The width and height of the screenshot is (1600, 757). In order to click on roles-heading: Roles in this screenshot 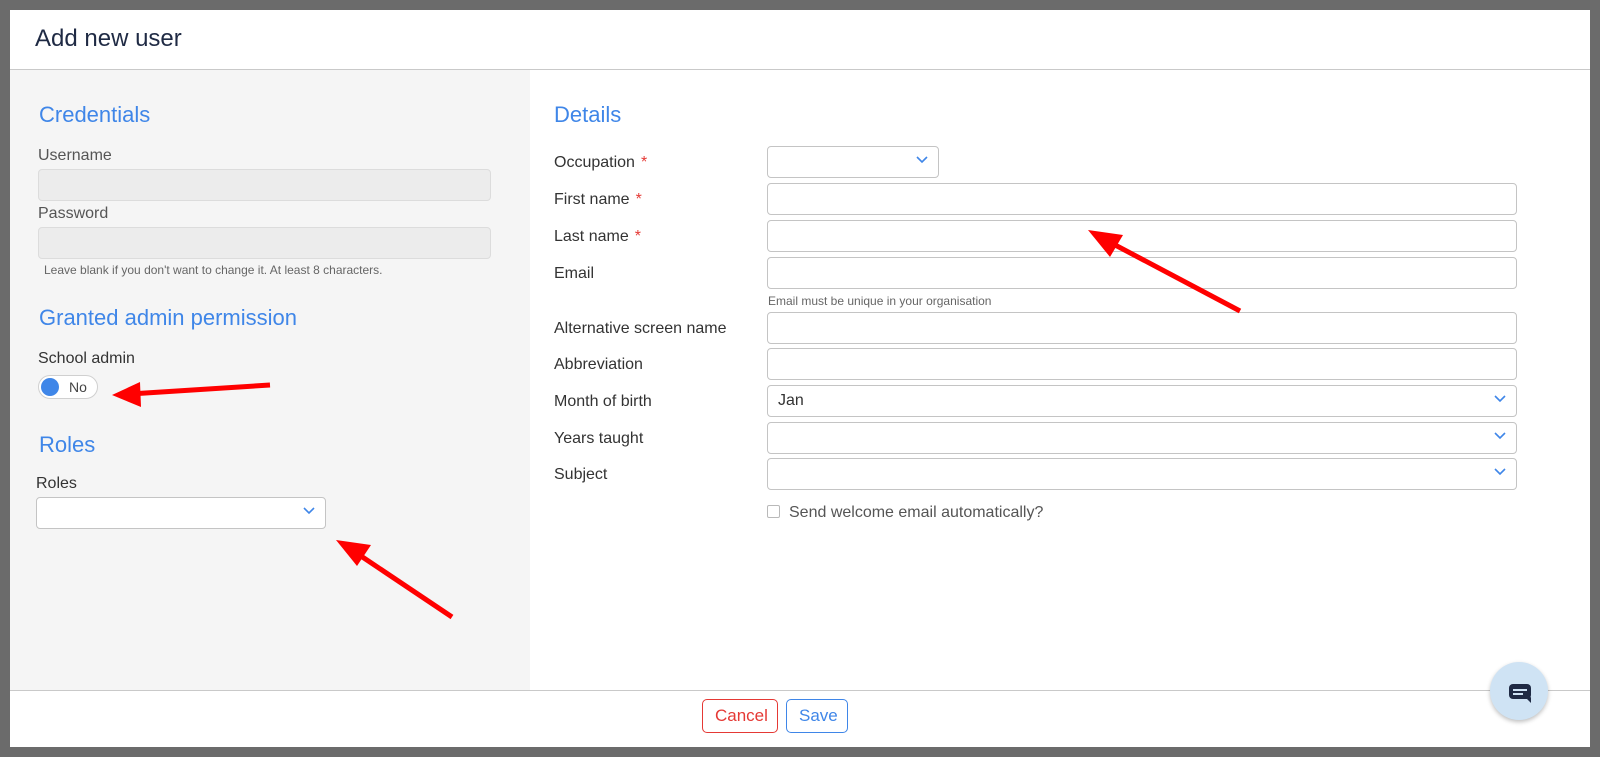, I will do `click(67, 444)`.